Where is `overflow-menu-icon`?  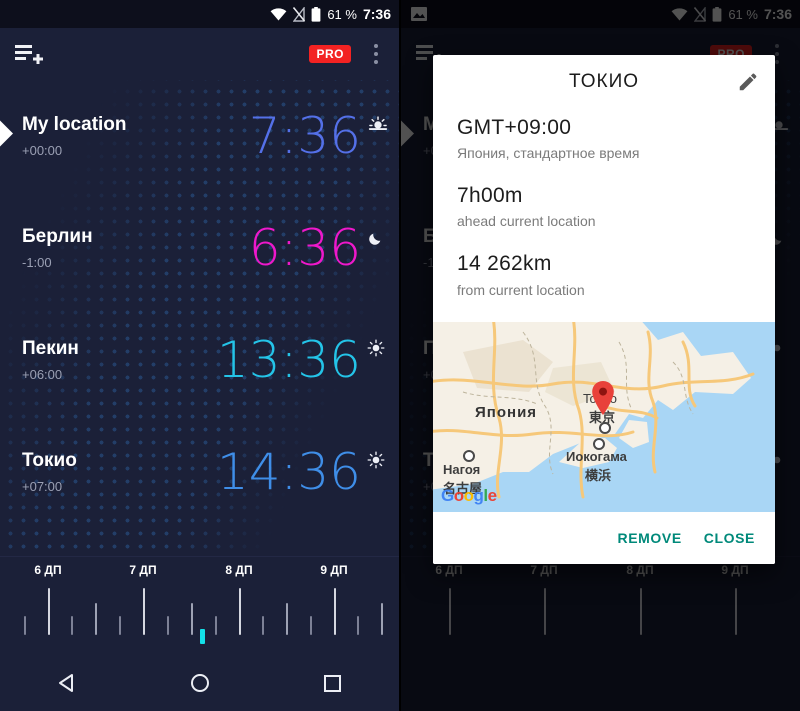
overflow-menu-icon is located at coordinates (376, 54).